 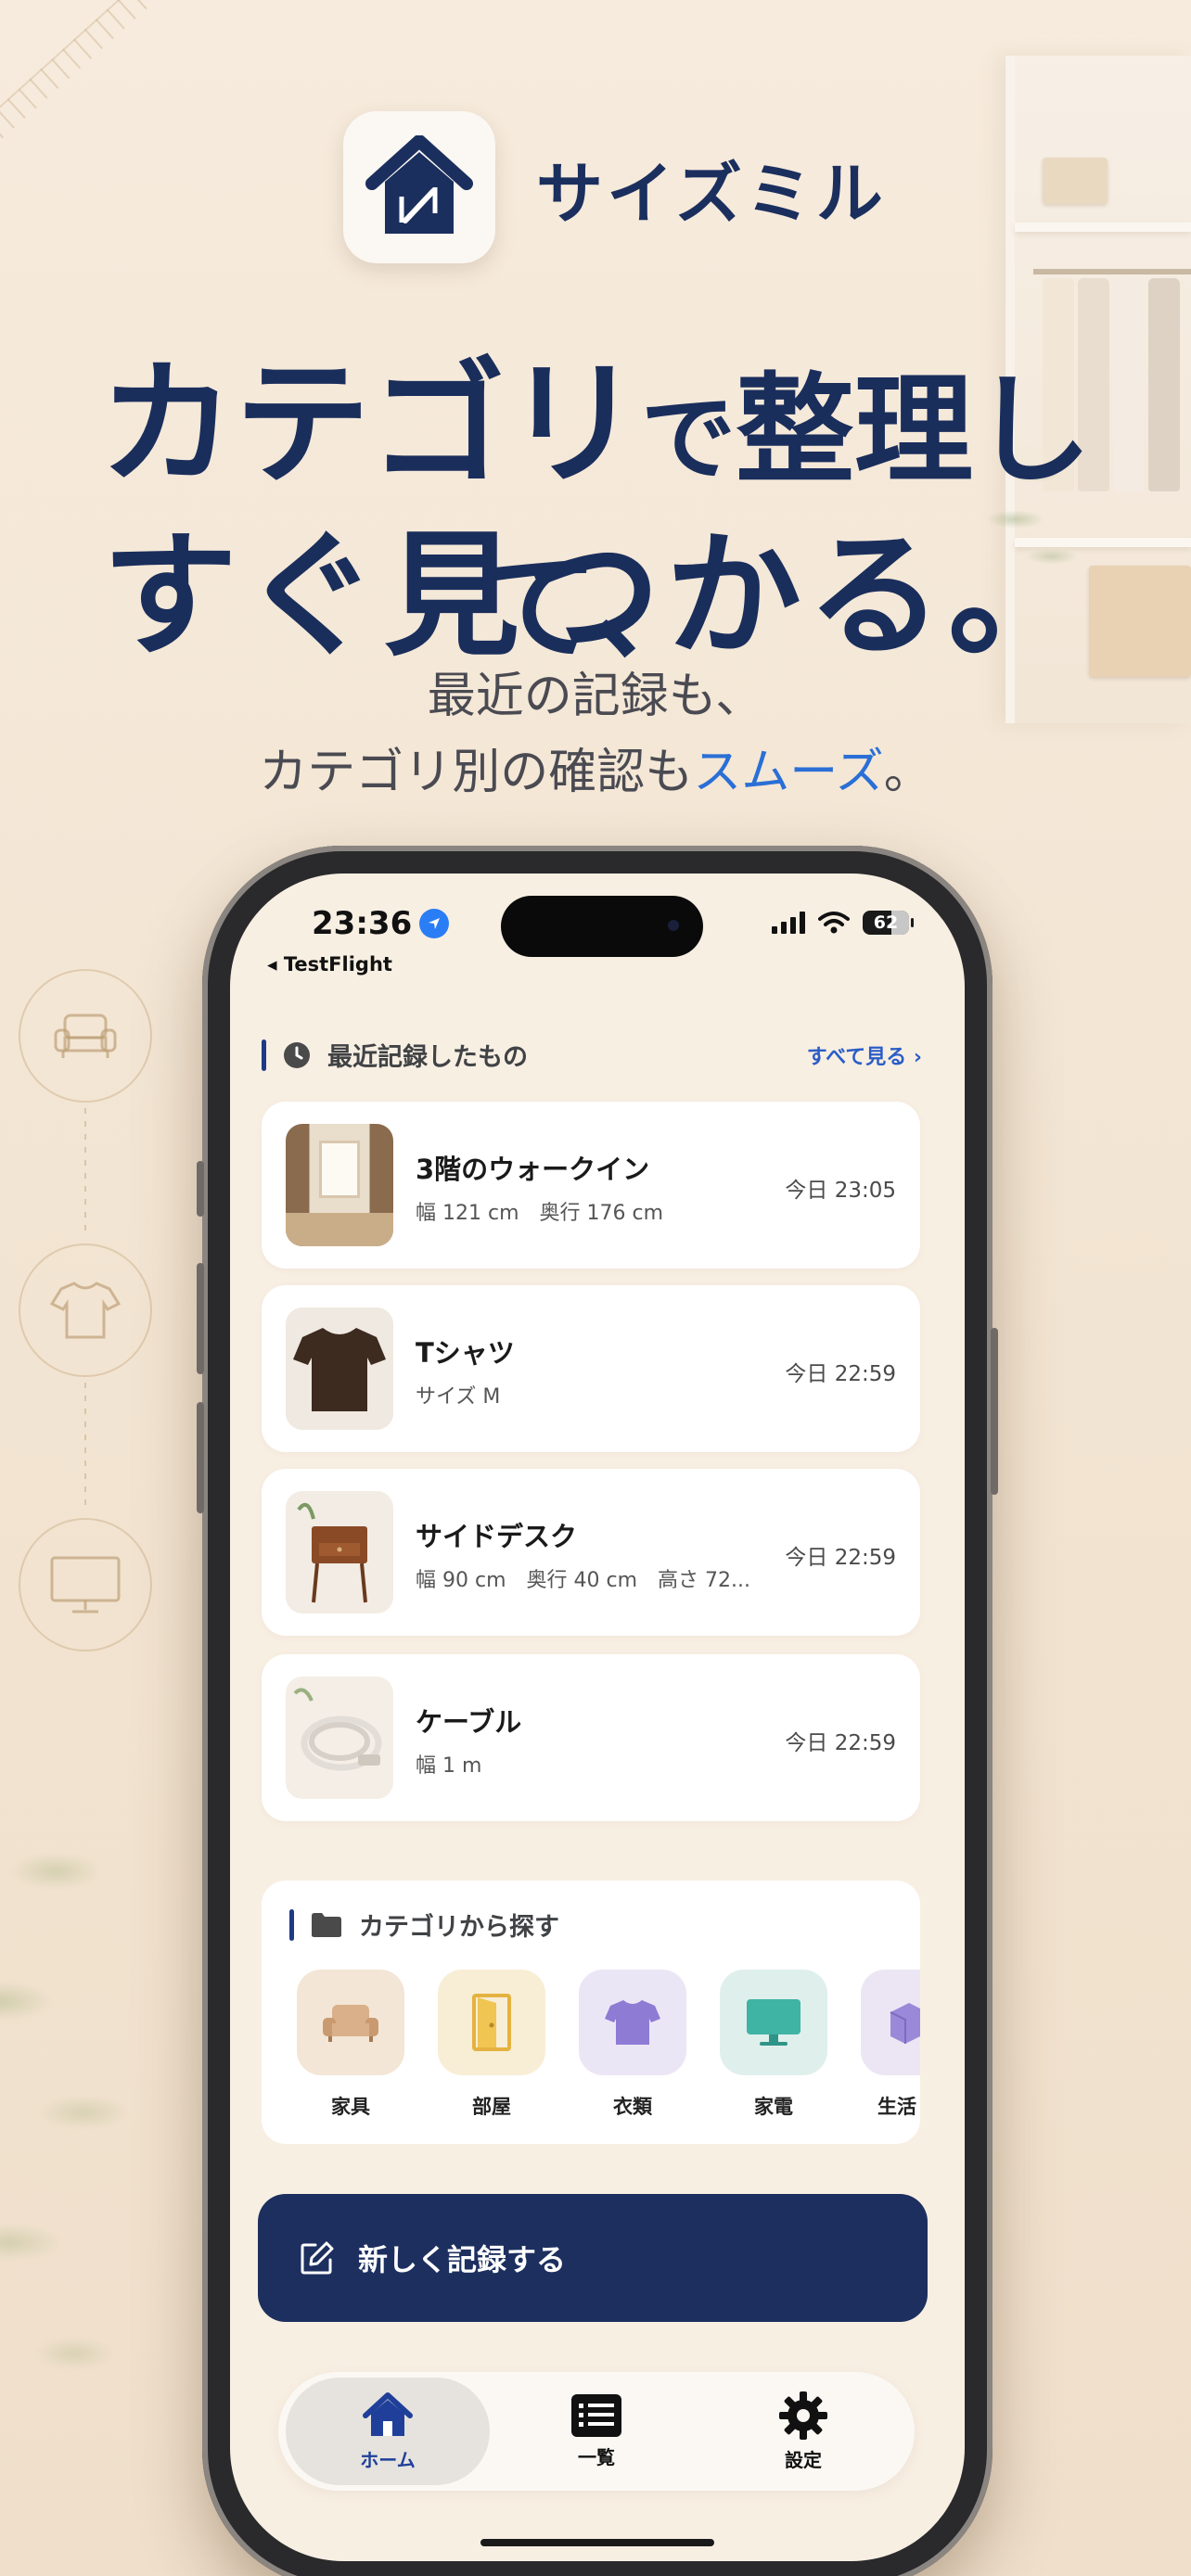 What do you see at coordinates (864, 1055) in the screenshot?
I see `see-all-link: すべて見る ›` at bounding box center [864, 1055].